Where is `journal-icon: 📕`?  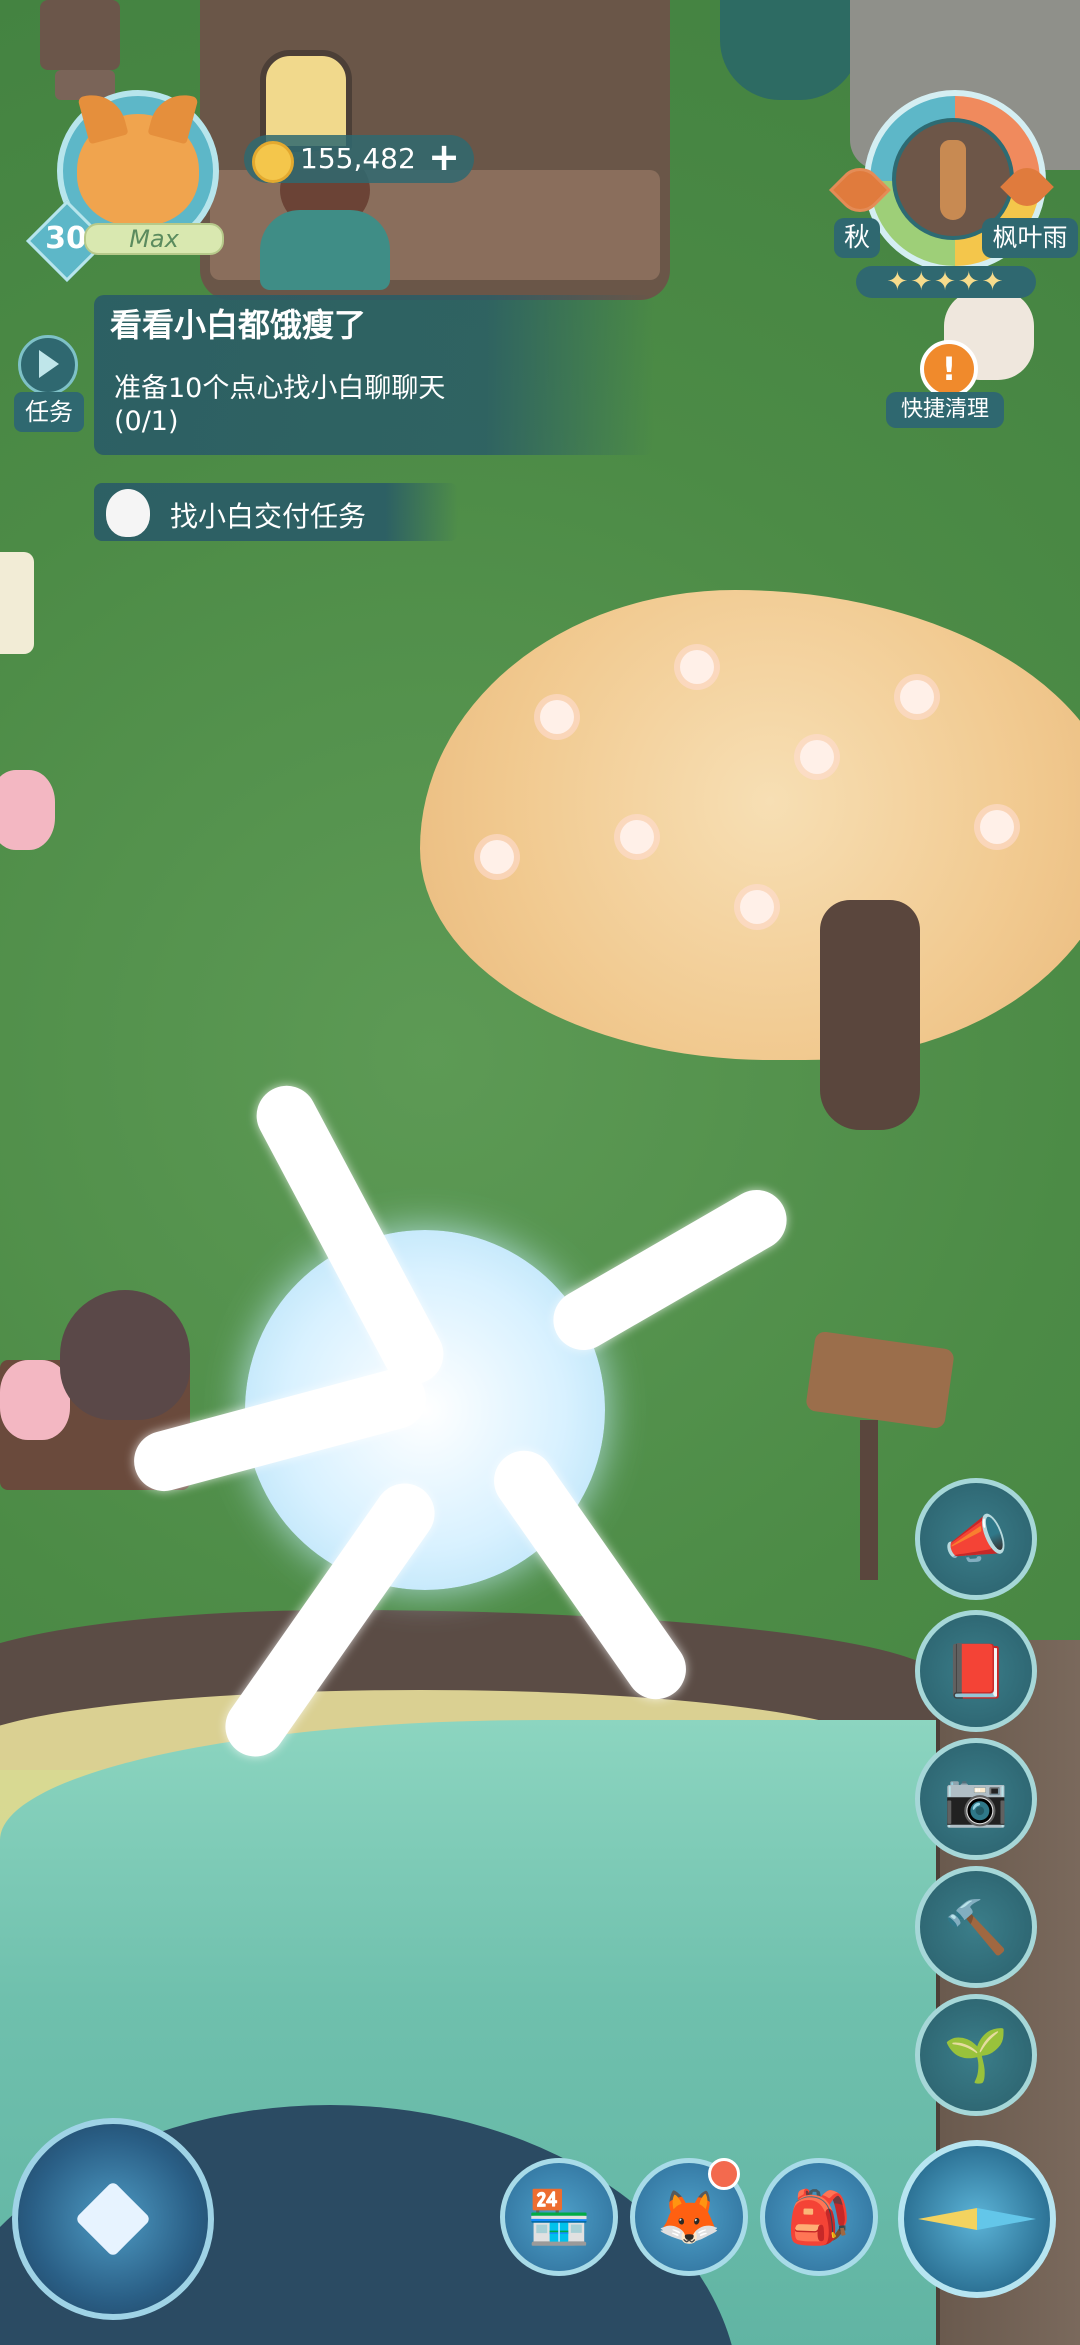
journal-icon: 📕 is located at coordinates (976, 1671).